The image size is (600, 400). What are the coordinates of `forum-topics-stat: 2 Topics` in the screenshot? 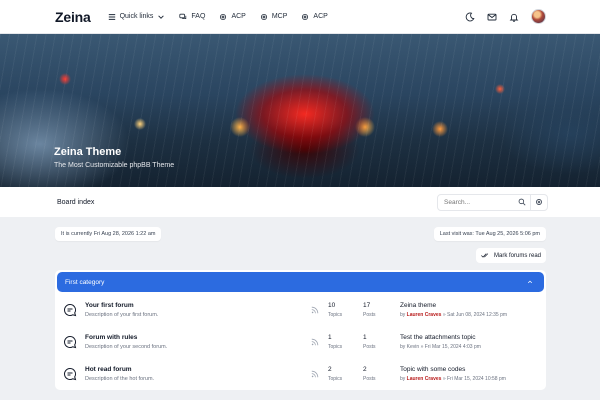 It's located at (345, 374).